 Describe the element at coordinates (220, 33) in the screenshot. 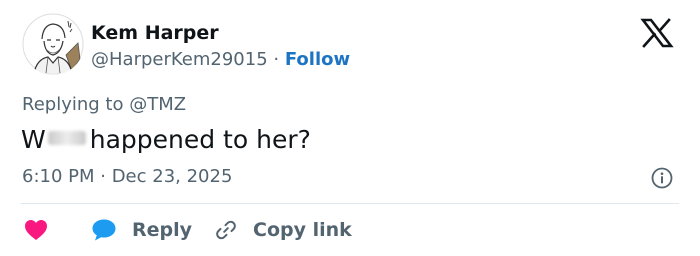

I see `display-name: Kem Harper` at that location.